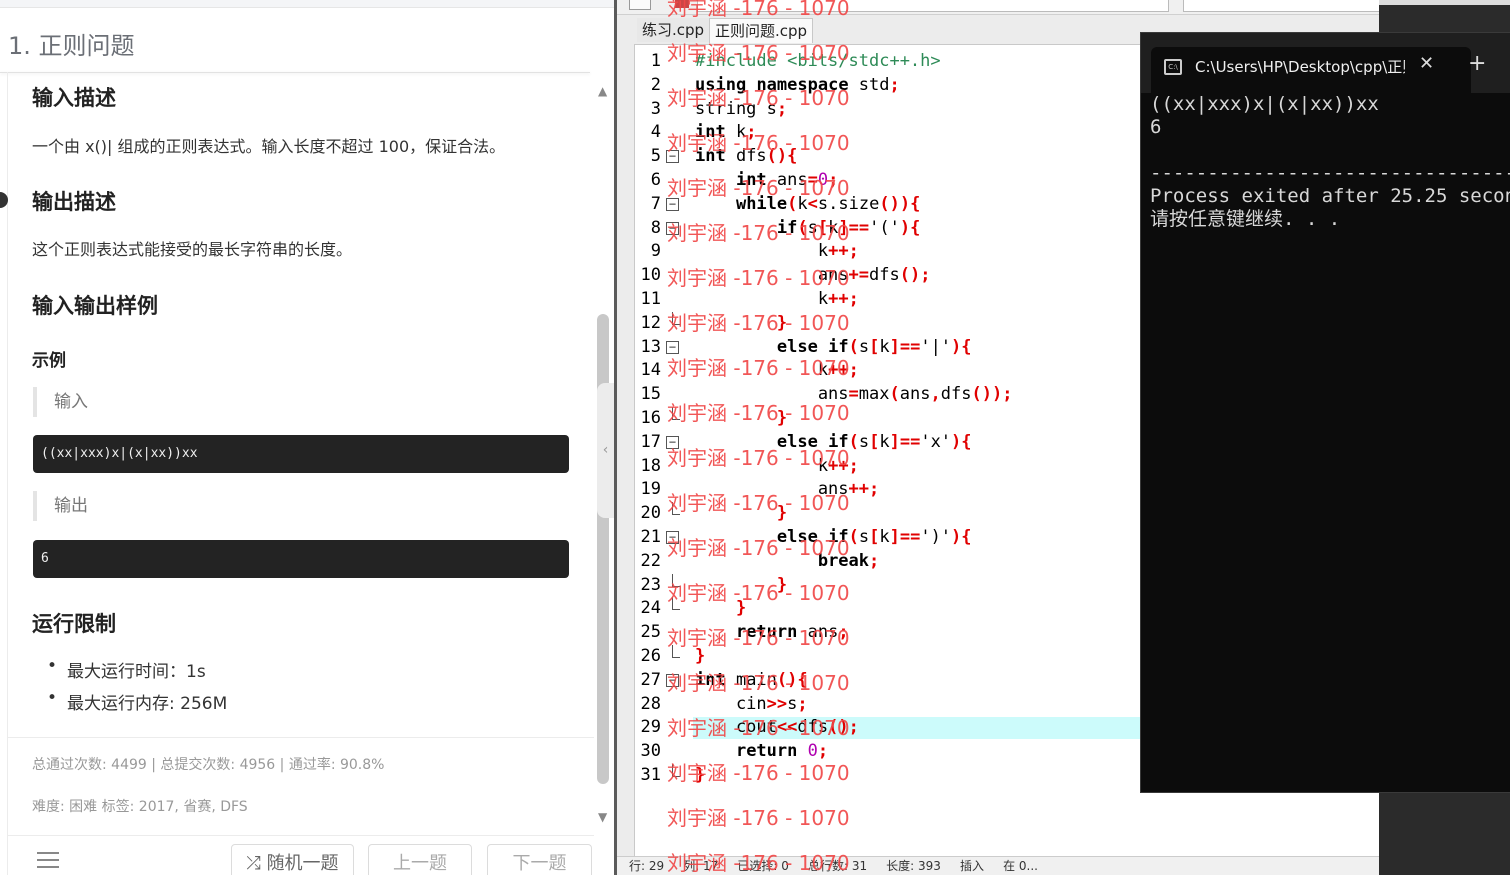 The width and height of the screenshot is (1510, 876). I want to click on line-number: 15, so click(650, 394).